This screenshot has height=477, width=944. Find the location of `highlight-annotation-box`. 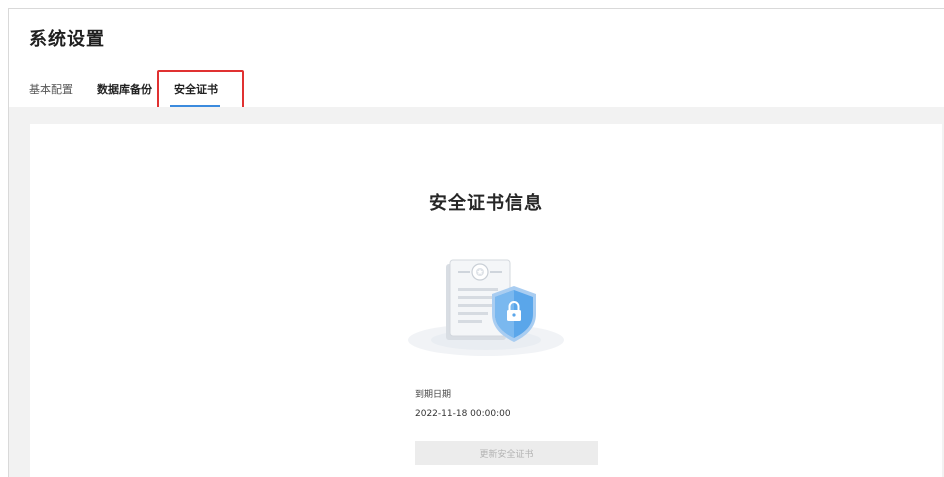

highlight-annotation-box is located at coordinates (200, 90).